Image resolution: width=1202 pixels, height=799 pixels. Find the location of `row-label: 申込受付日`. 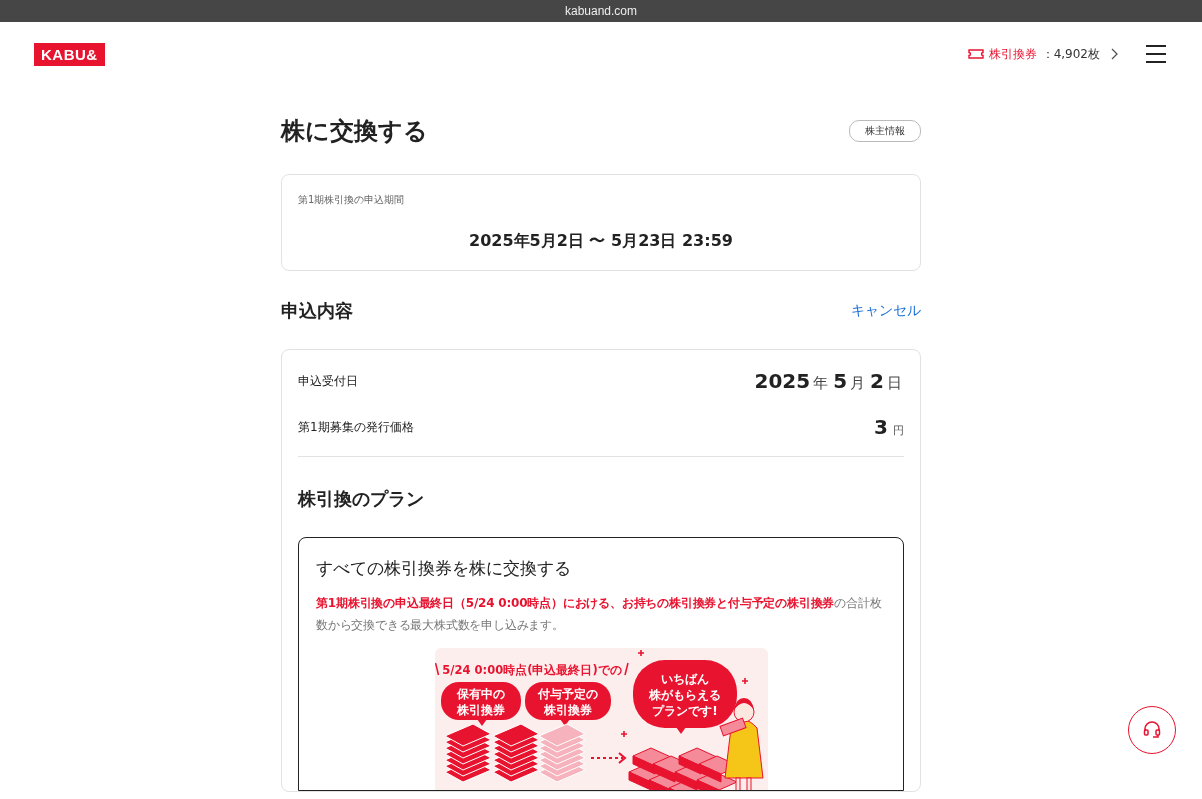

row-label: 申込受付日 is located at coordinates (328, 381).